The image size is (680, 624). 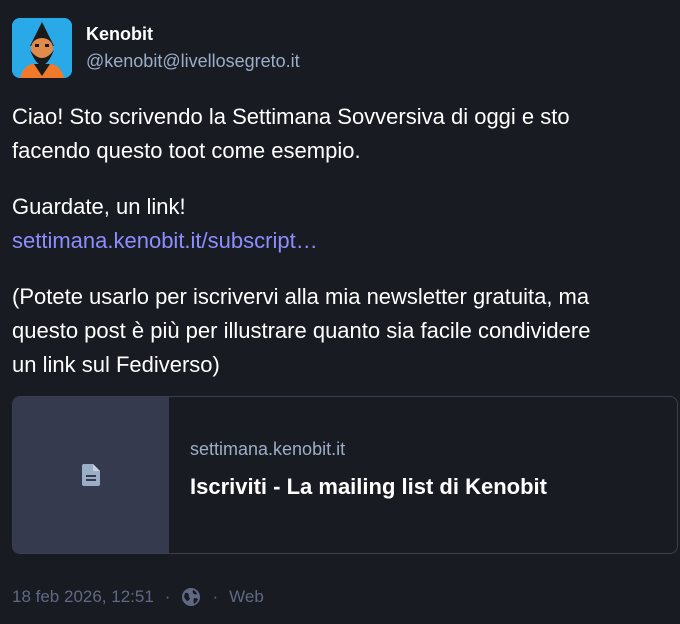 I want to click on text-line: facendo questo toot come esempio., so click(x=186, y=150).